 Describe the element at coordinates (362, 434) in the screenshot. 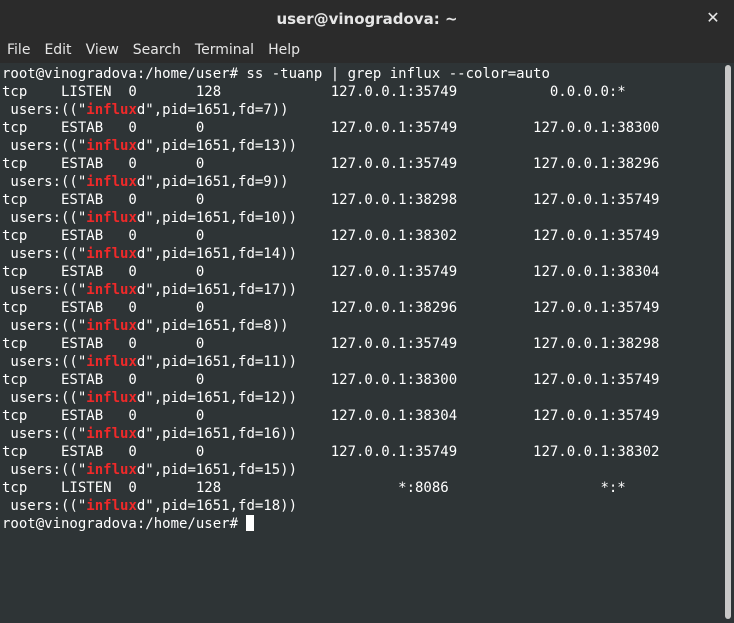

I see `process-line: users:(("influxd",pid=1651,fd=16))` at that location.